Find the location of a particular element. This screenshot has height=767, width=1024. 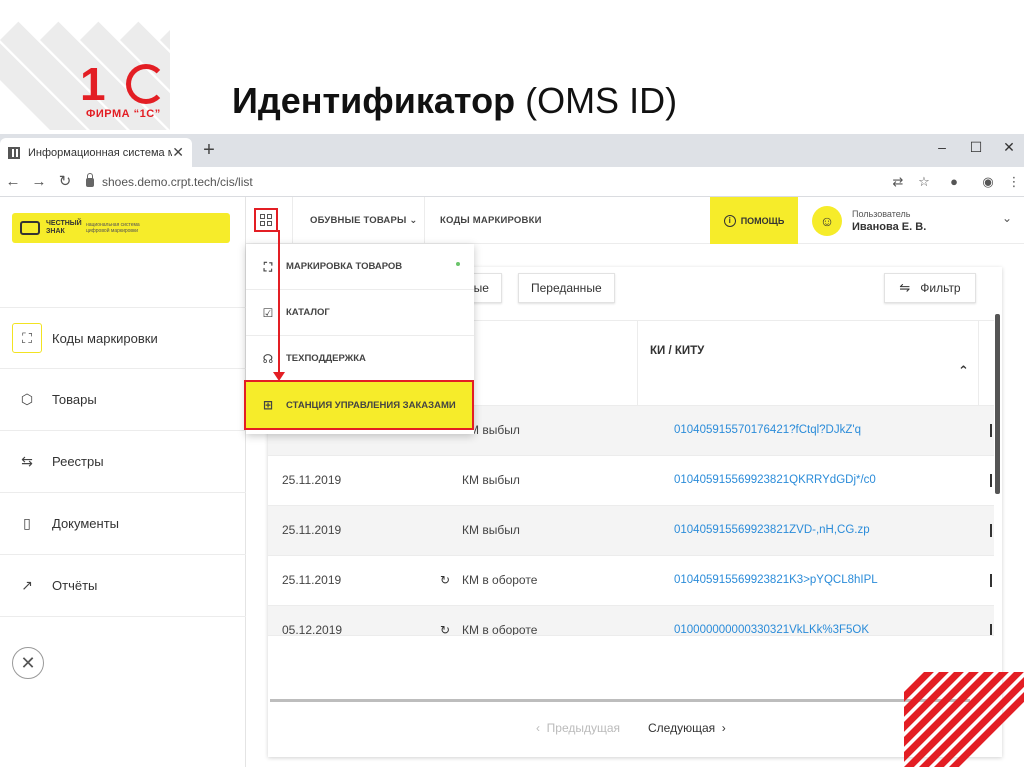

dropdown-item-catalog: ☑ КАТАЛОГ is located at coordinates (360, 313).